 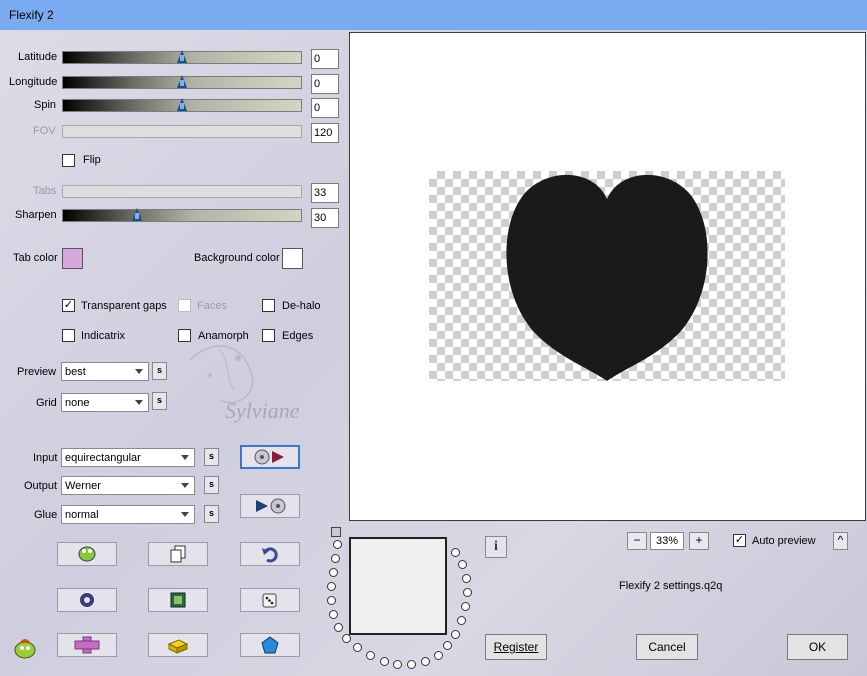 I want to click on disc-to-arrow-icon, so click(x=269, y=457).